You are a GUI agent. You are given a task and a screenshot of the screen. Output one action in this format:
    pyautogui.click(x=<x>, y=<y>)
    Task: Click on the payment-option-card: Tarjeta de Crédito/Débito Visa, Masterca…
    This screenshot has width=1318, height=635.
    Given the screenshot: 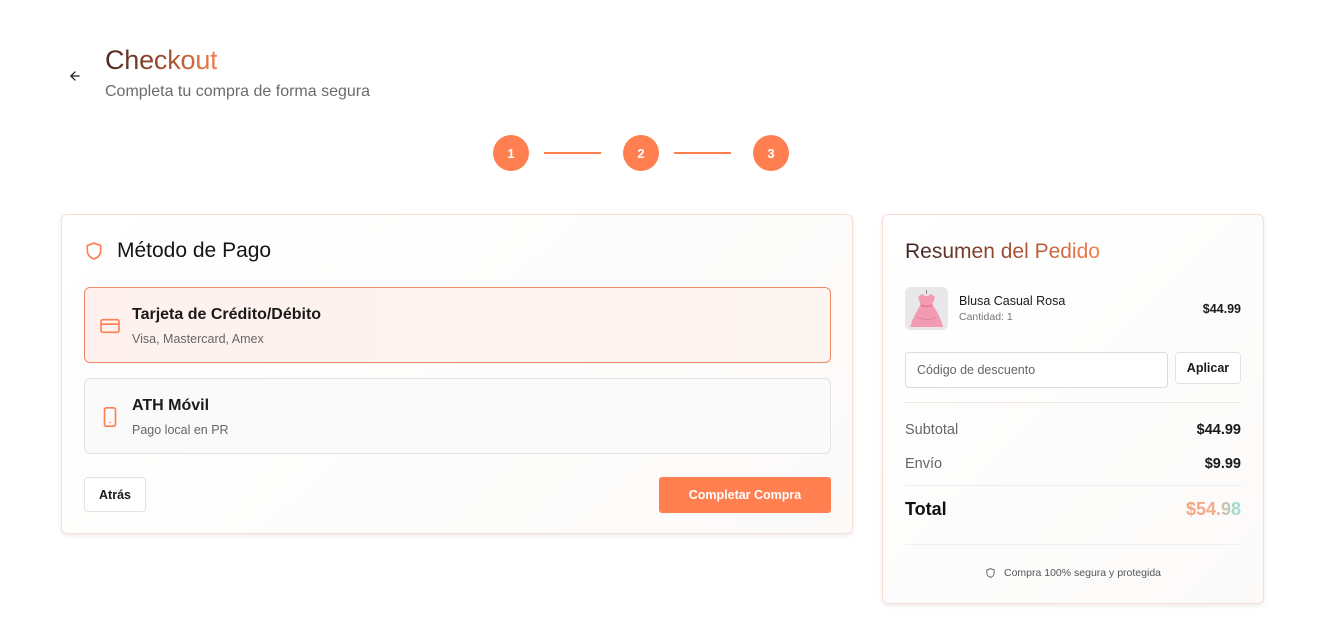 What is the action you would take?
    pyautogui.click(x=457, y=325)
    